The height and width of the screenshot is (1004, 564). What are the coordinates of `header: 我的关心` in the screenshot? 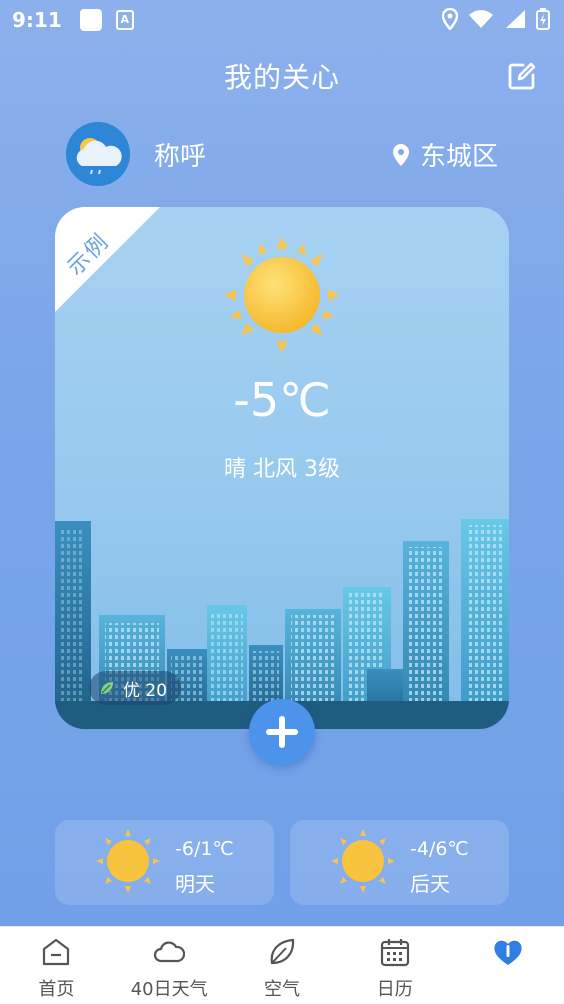 It's located at (282, 76).